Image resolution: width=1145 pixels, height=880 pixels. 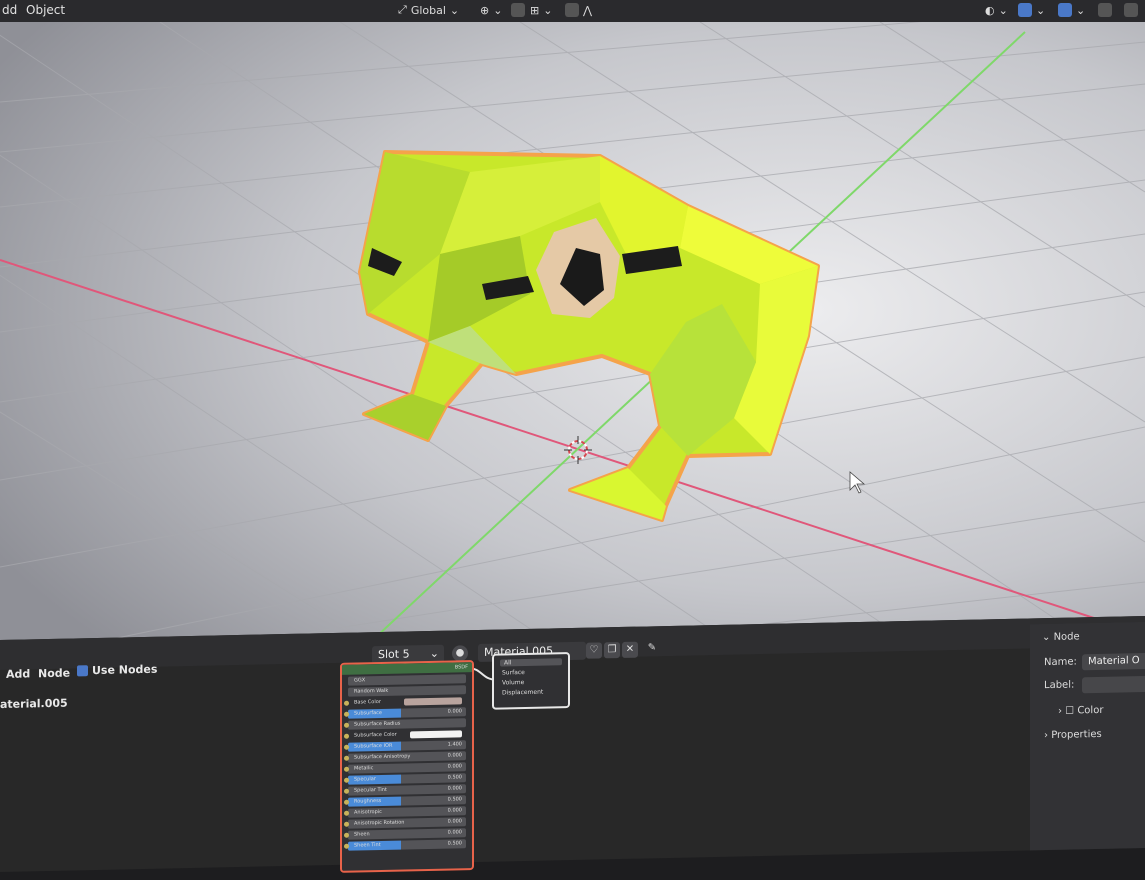 I want to click on shading-icon, so click(x=1131, y=10).